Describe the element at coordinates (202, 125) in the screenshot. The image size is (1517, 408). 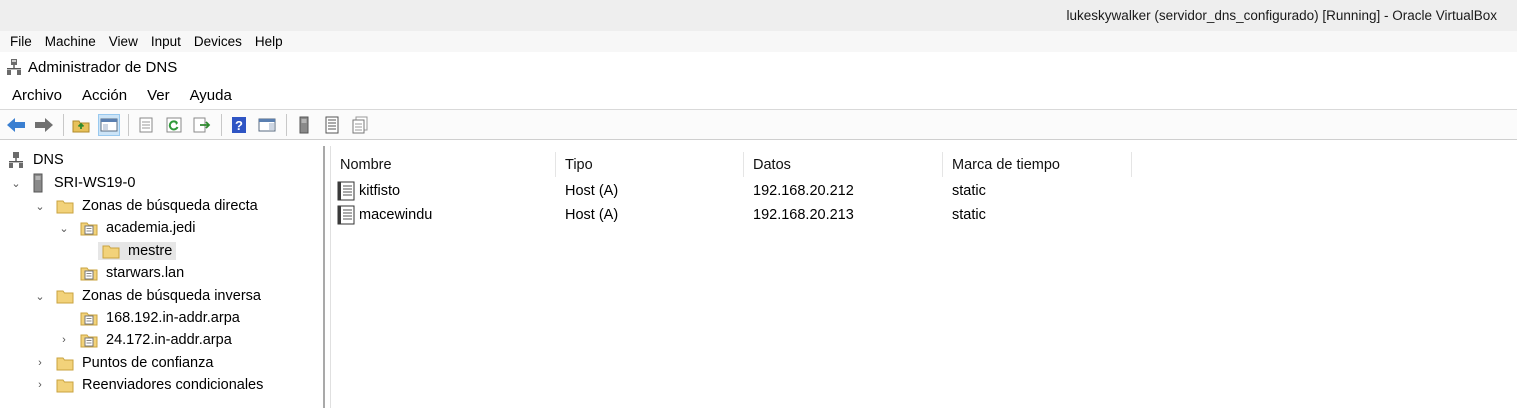
I see `export-list-icon` at that location.